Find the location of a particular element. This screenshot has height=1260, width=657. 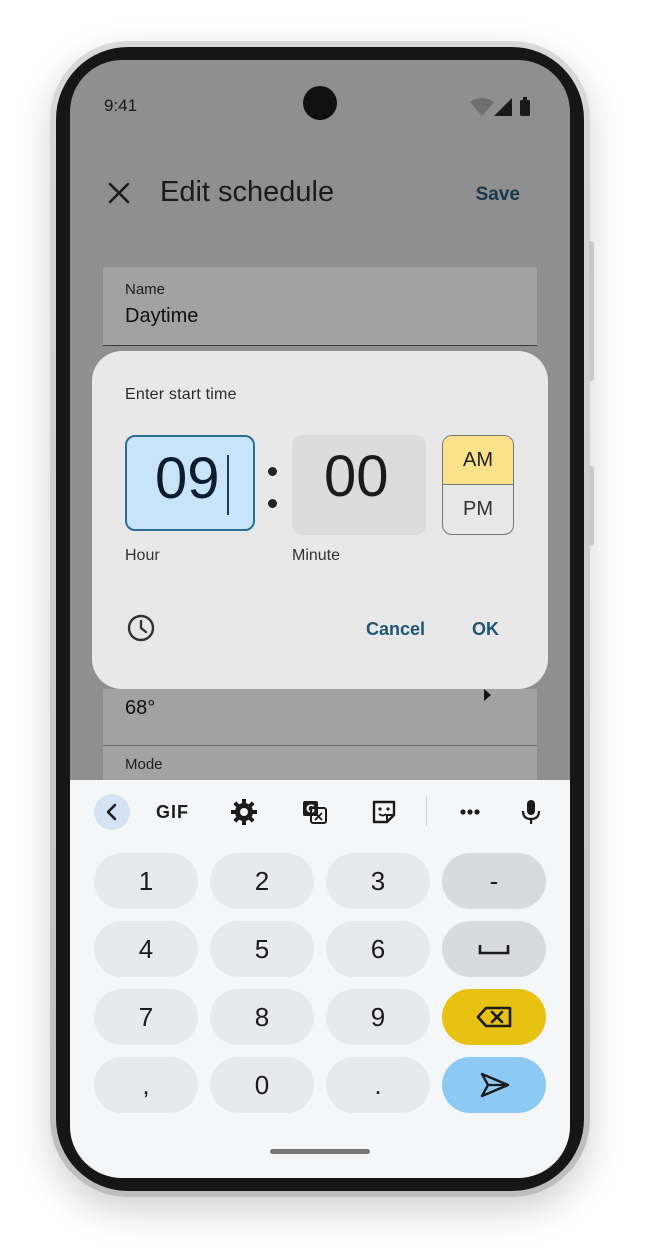

key-4: 4 is located at coordinates (146, 949).